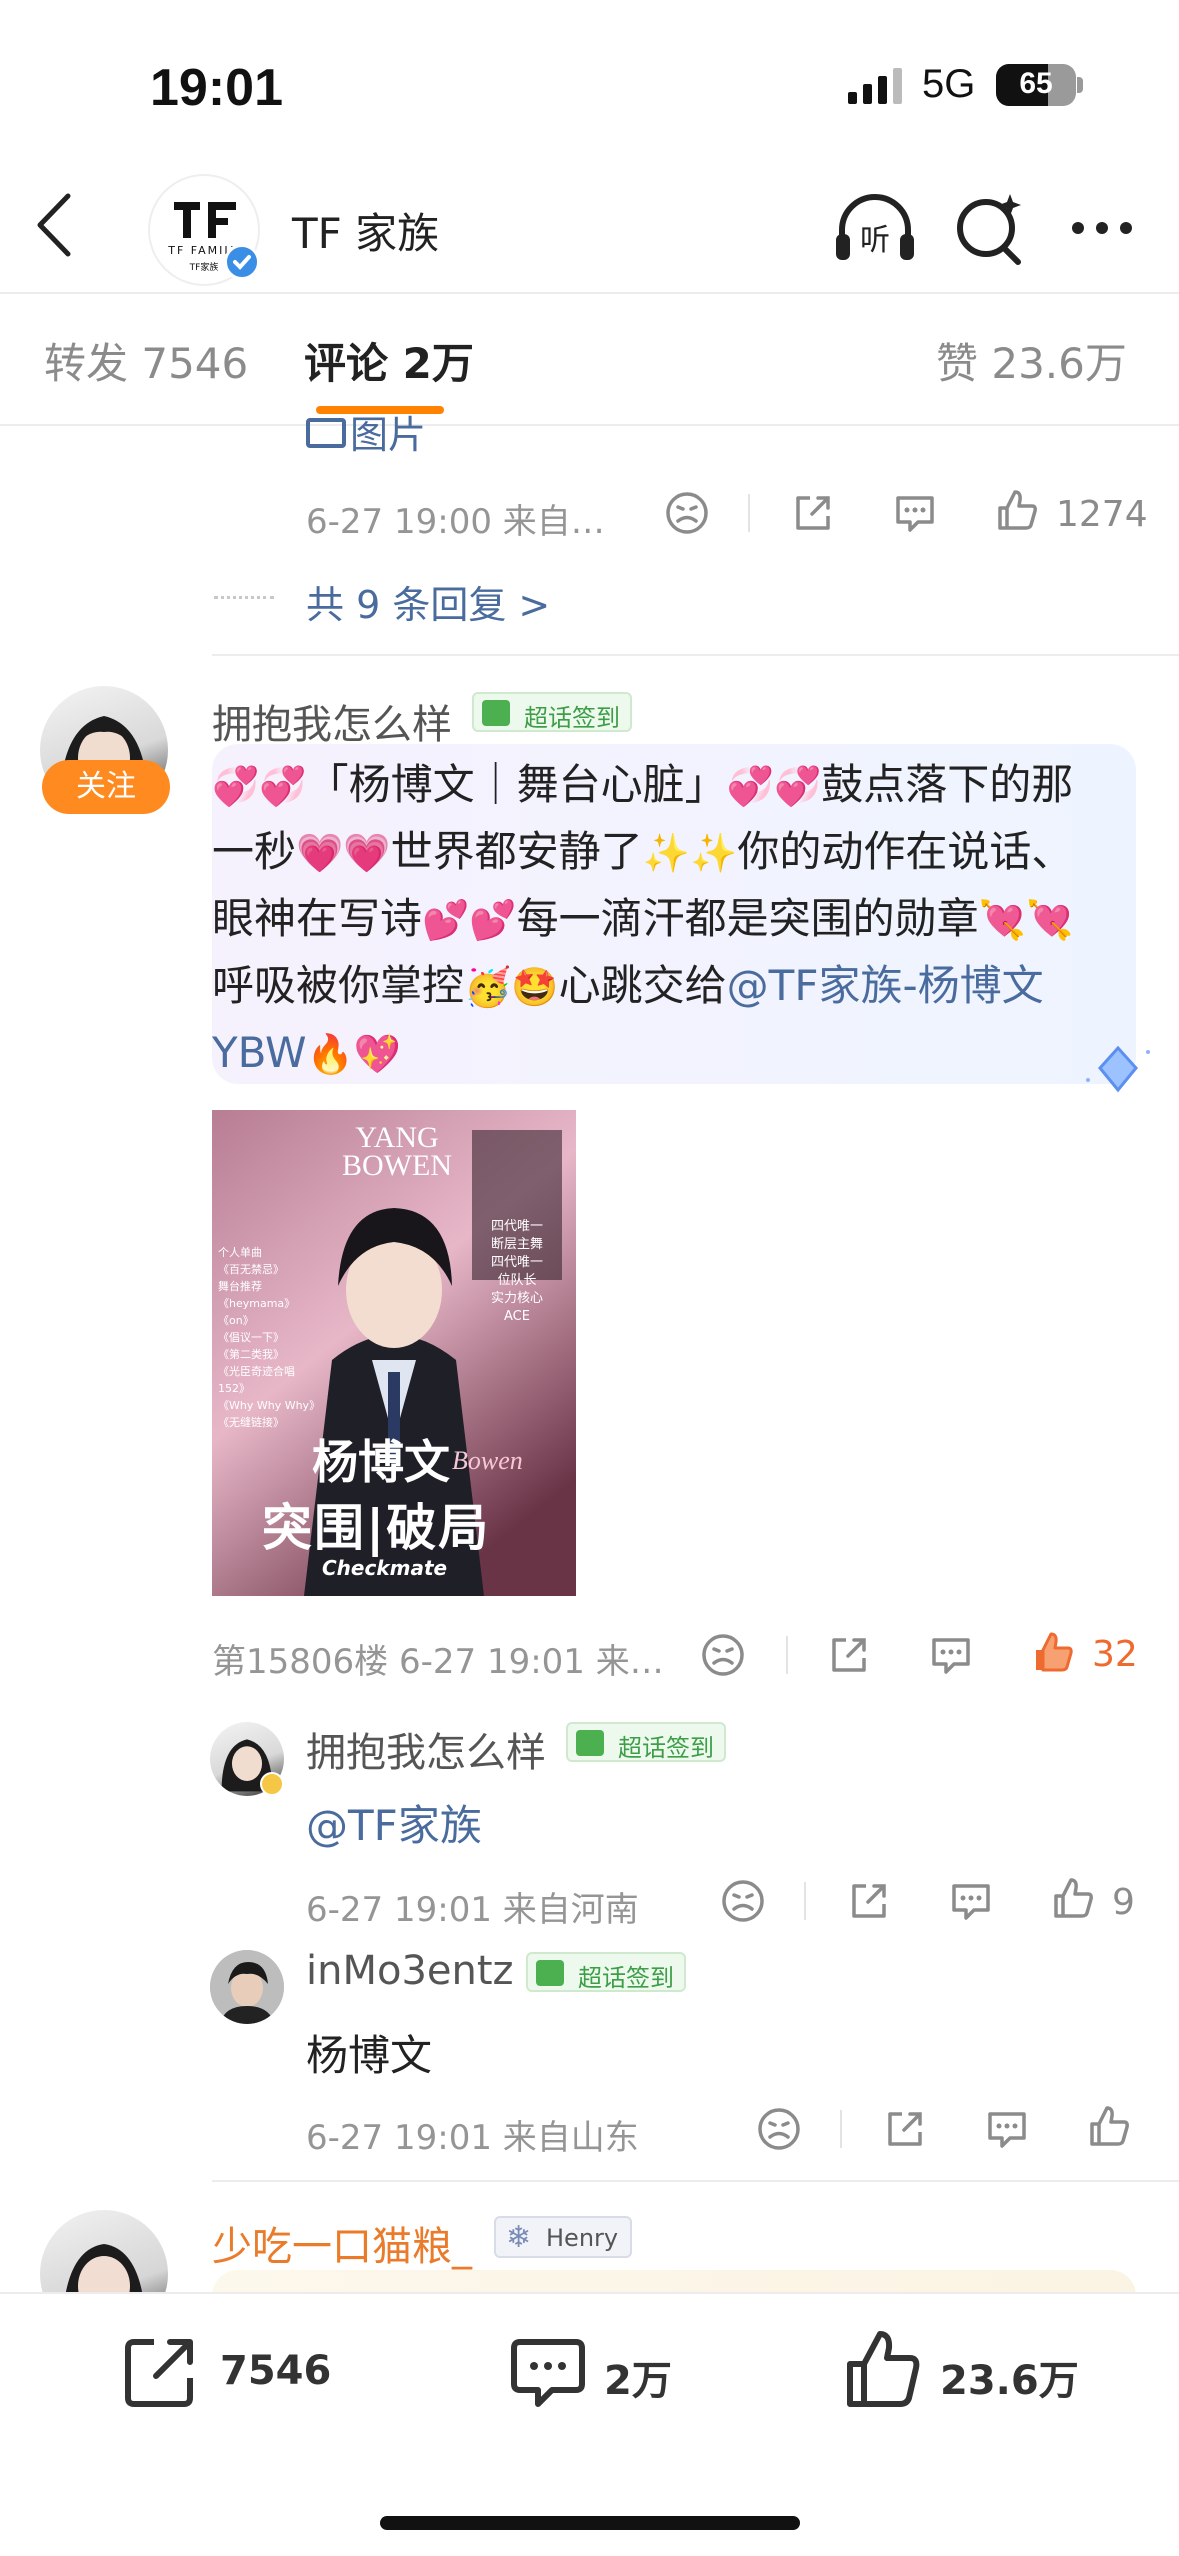  I want to click on like-count: 23.6万, so click(1009, 2377).